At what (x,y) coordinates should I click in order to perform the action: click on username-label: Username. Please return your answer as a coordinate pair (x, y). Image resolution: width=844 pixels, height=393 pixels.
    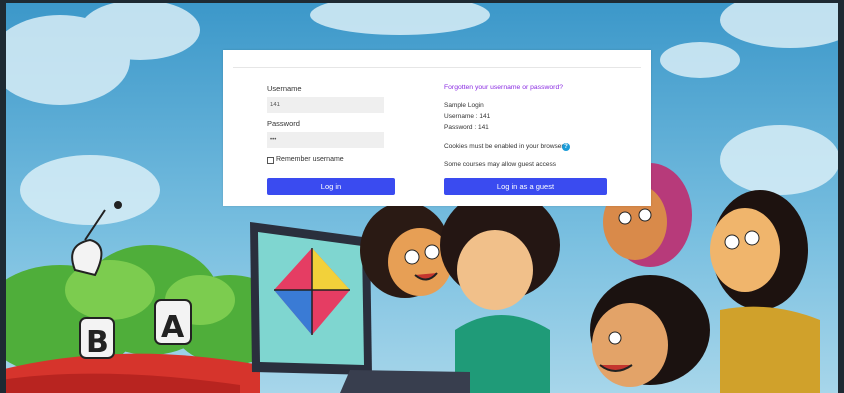
    Looking at the image, I should click on (284, 88).